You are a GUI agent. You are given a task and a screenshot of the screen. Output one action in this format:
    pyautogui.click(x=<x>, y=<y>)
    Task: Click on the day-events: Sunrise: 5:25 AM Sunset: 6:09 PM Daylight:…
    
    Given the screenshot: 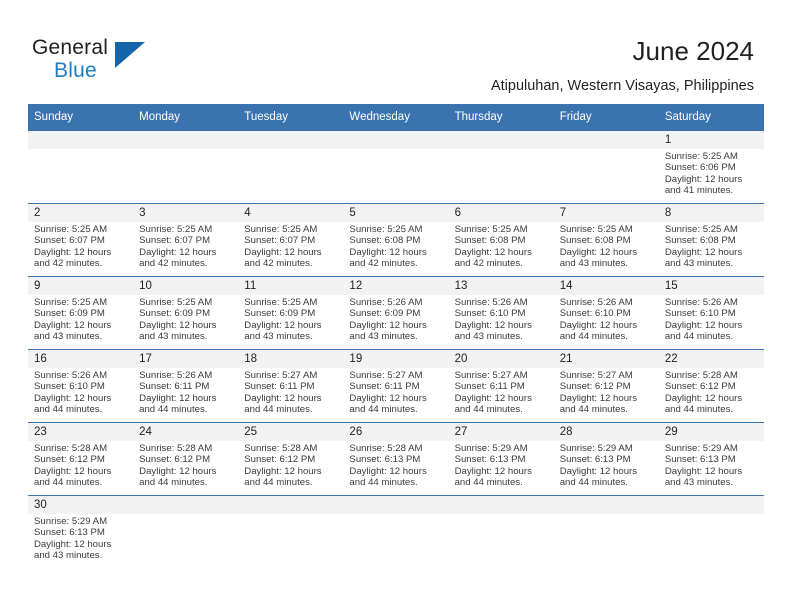 What is the action you would take?
    pyautogui.click(x=80, y=319)
    